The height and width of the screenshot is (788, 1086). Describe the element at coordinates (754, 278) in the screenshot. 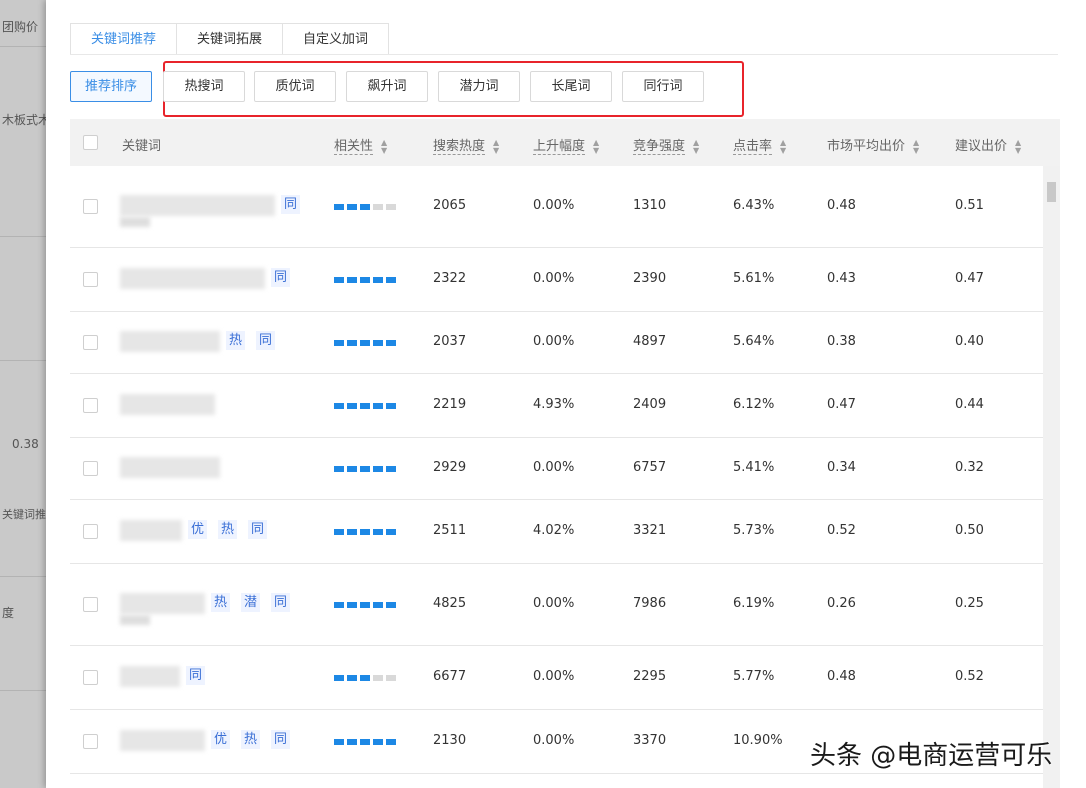

I see `ctr-cell: 5.61%` at that location.